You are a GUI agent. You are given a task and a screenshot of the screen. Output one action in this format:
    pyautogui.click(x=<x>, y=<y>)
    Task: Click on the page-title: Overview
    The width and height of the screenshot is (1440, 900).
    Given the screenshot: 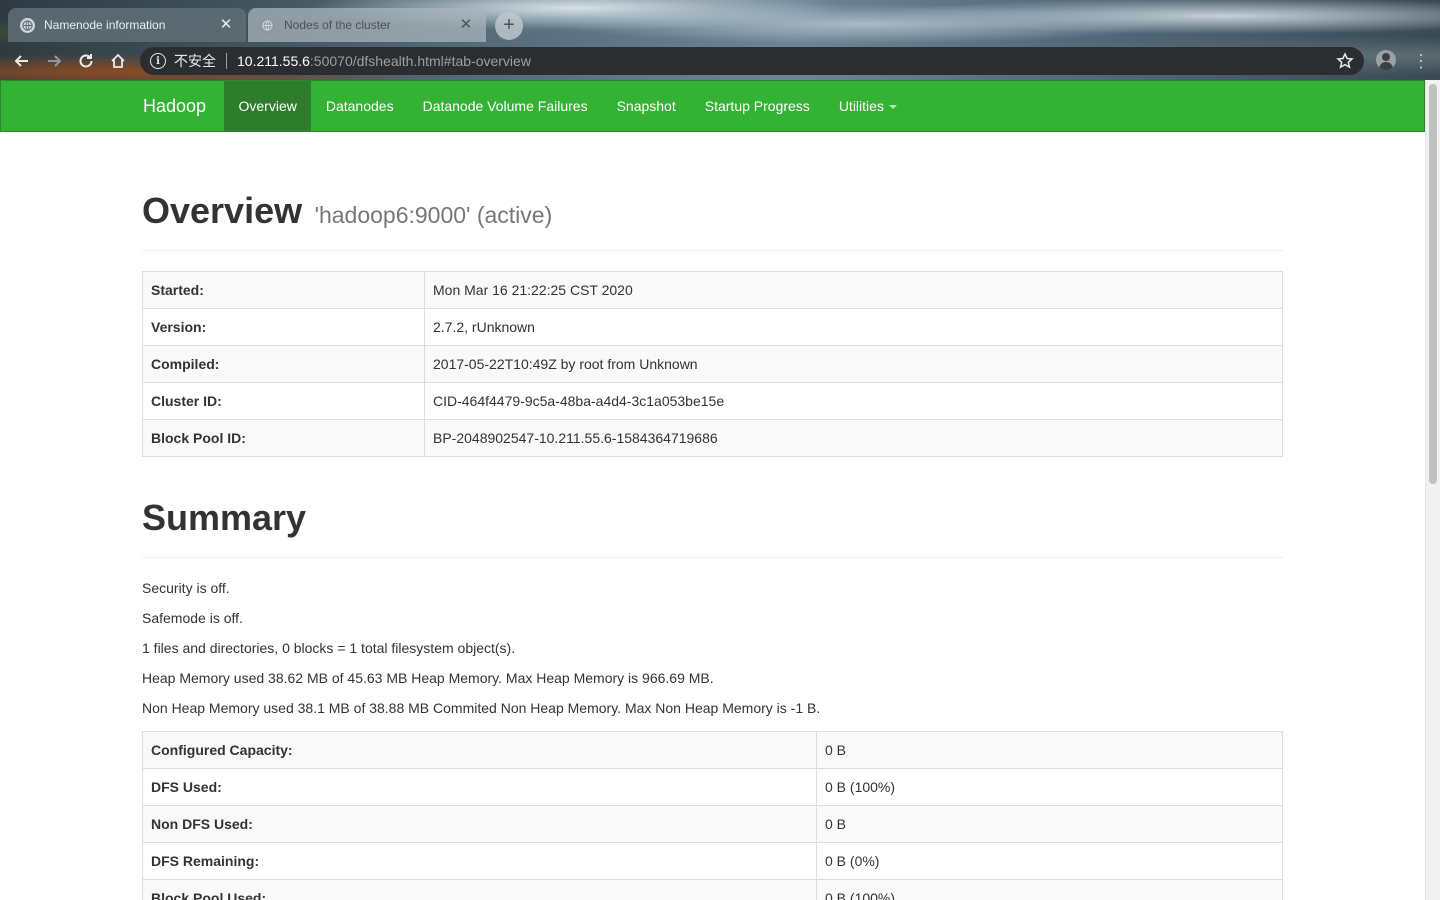 What is the action you would take?
    pyautogui.click(x=222, y=210)
    